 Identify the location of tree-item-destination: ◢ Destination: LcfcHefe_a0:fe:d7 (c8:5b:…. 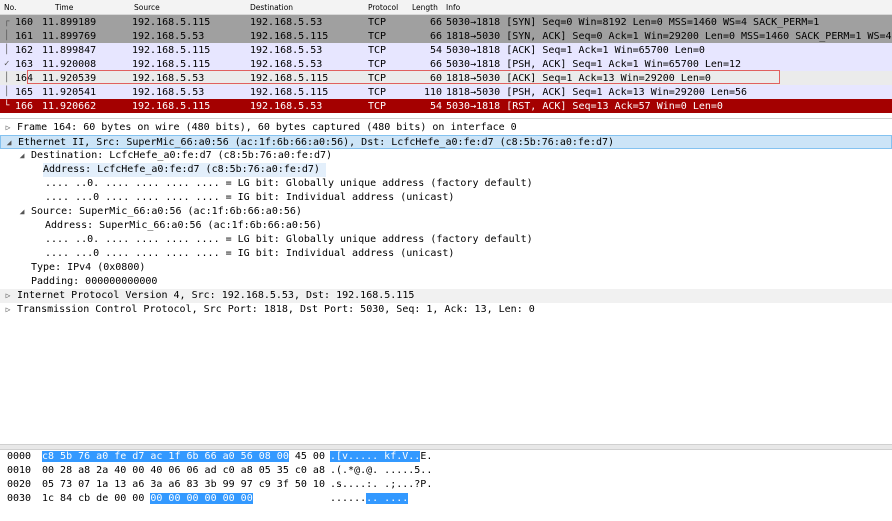
(446, 156).